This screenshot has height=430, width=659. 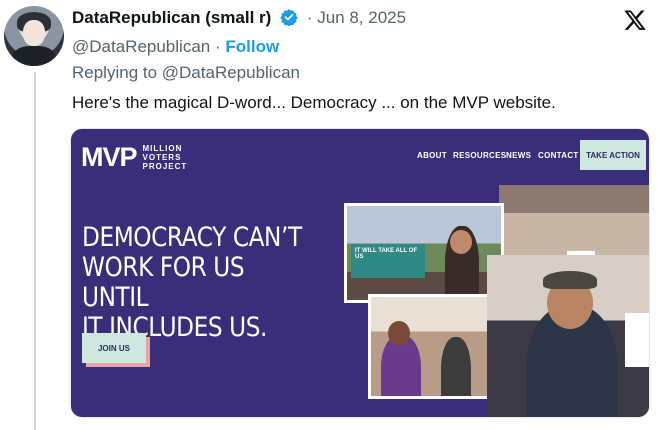 I want to click on rally-person, so click(x=456, y=366).